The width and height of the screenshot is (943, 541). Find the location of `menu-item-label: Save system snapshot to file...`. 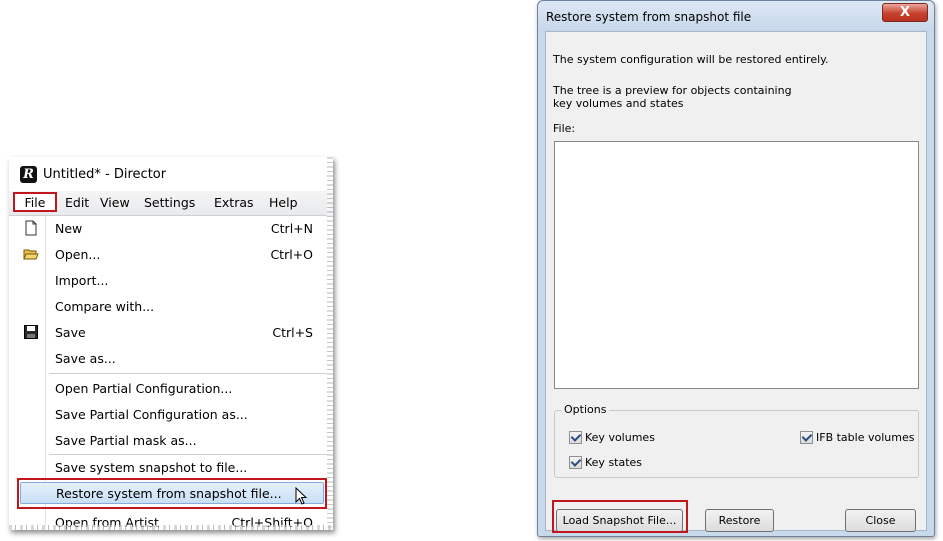

menu-item-label: Save system snapshot to file... is located at coordinates (151, 467).